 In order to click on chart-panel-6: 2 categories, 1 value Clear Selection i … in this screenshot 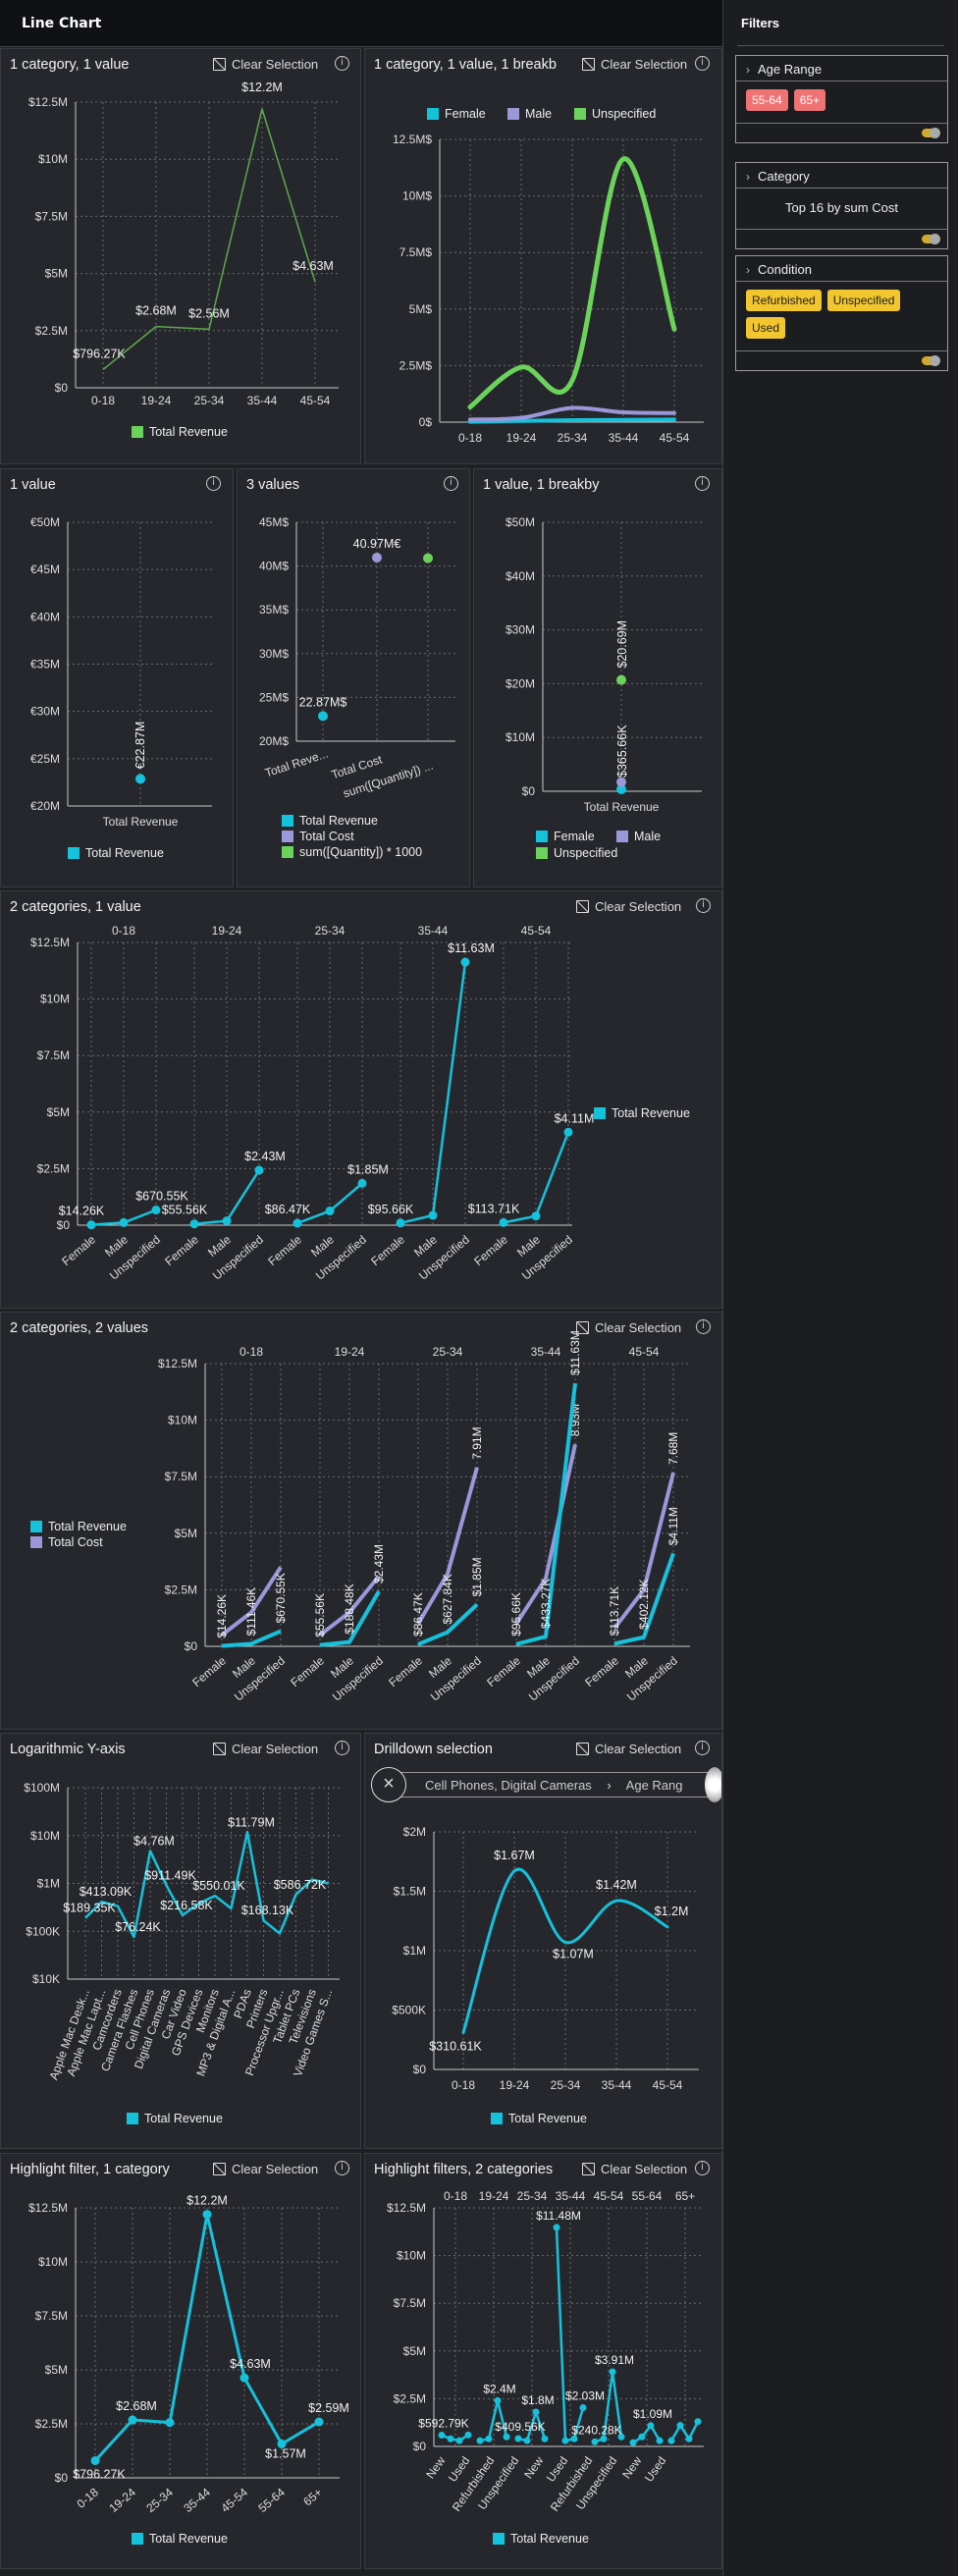, I will do `click(361, 1099)`.